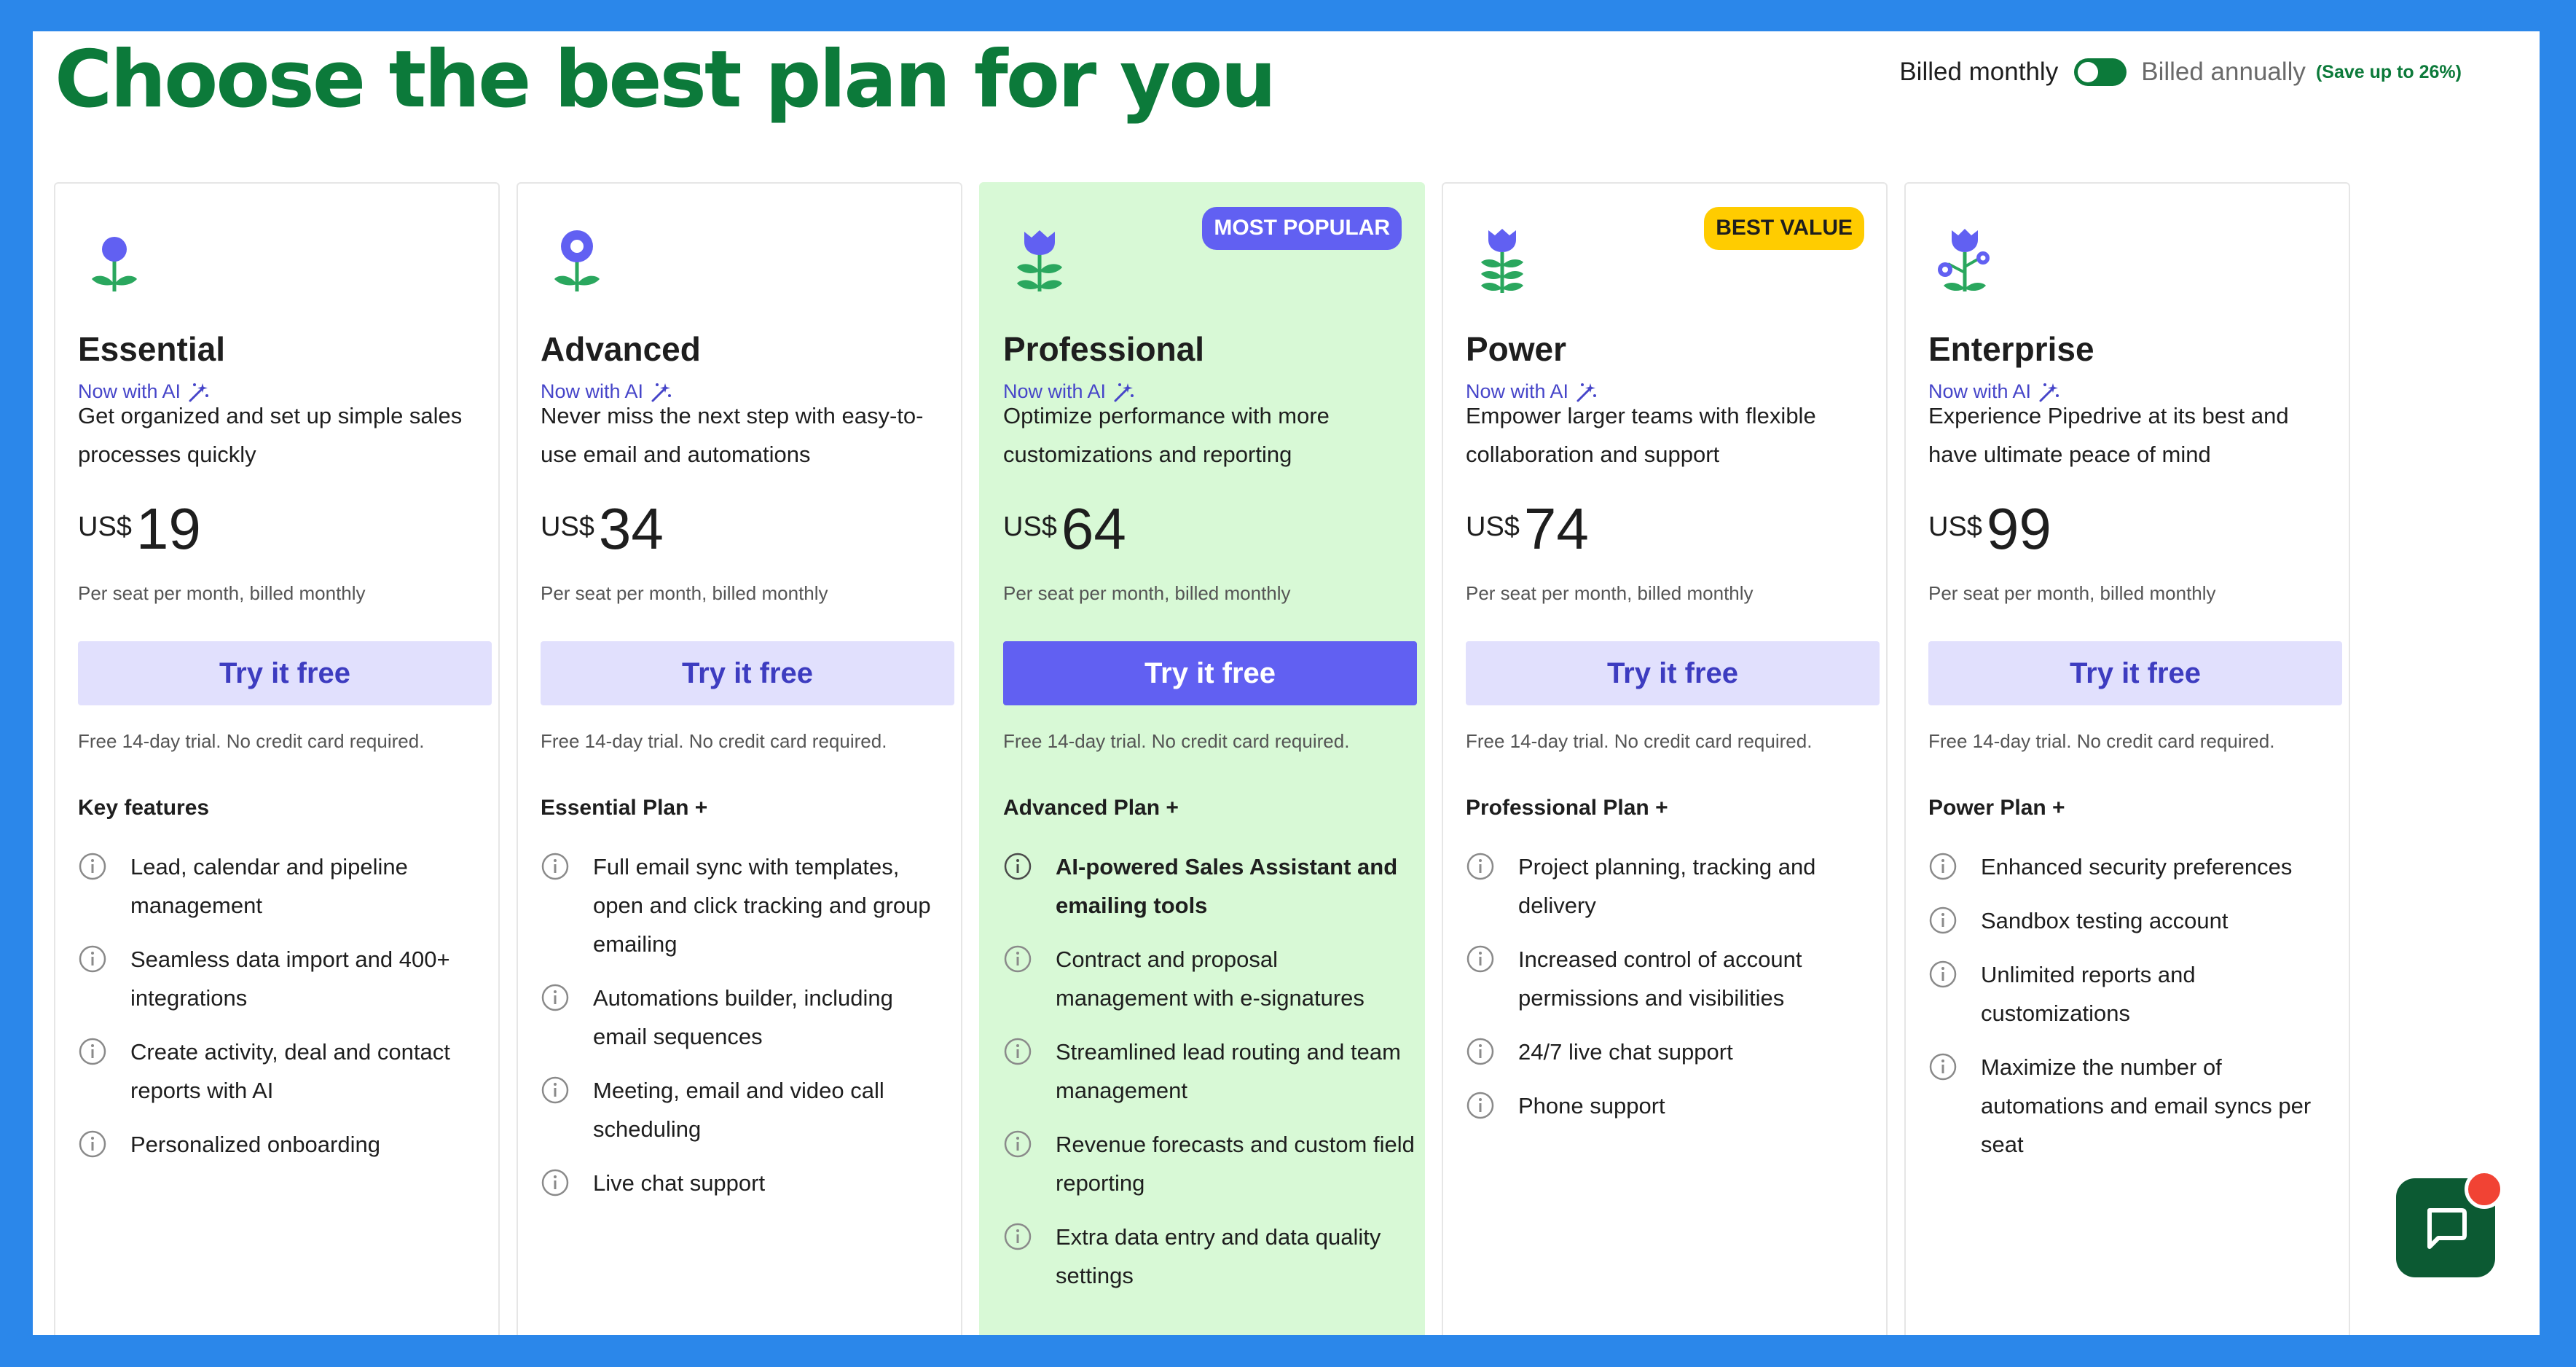  Describe the element at coordinates (2100, 72) in the screenshot. I see `billing-period-toggle` at that location.